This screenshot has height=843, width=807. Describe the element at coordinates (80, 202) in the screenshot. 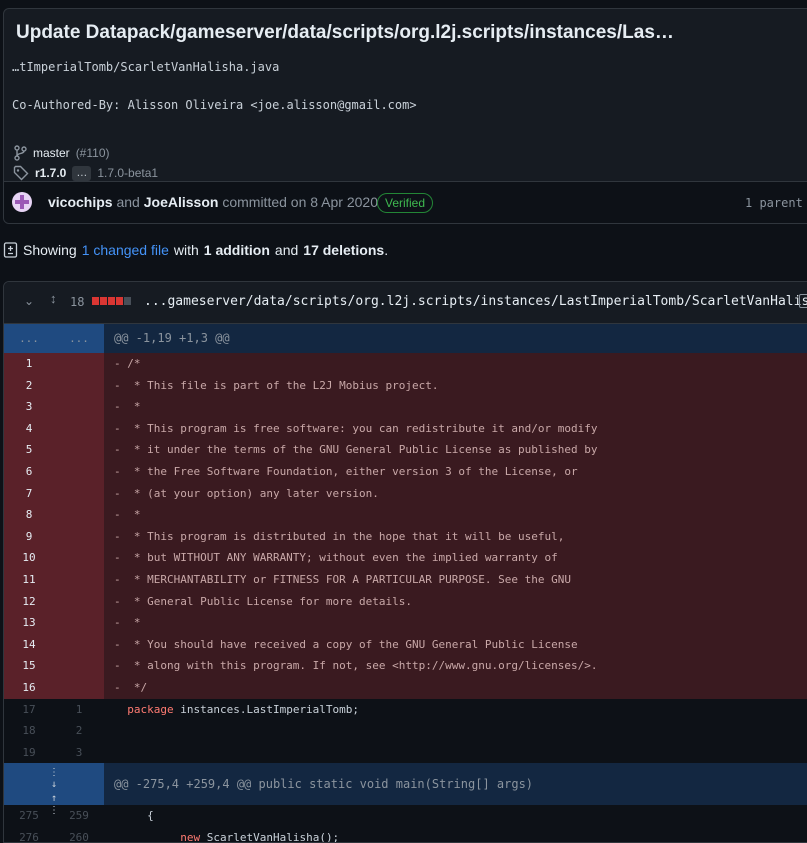

I see `author-link: vicochips` at that location.